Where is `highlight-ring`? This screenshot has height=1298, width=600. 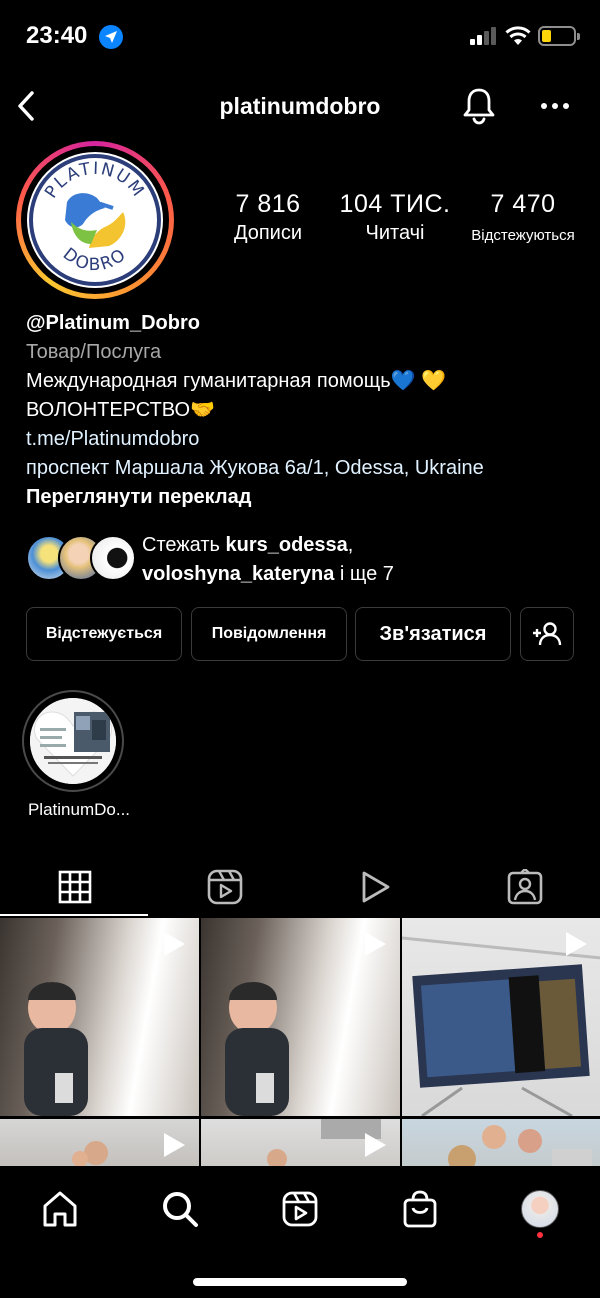 highlight-ring is located at coordinates (73, 741).